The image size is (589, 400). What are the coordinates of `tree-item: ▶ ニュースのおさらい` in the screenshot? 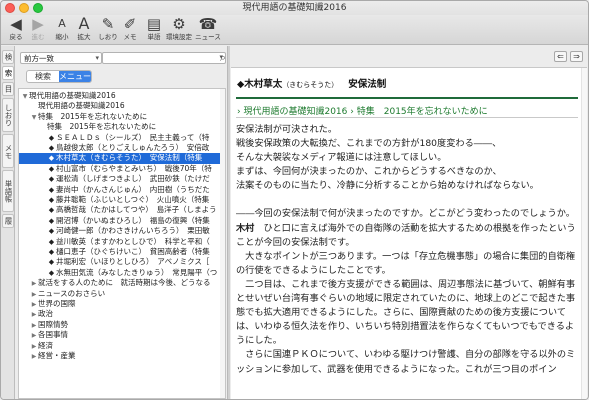 It's located at (122, 294).